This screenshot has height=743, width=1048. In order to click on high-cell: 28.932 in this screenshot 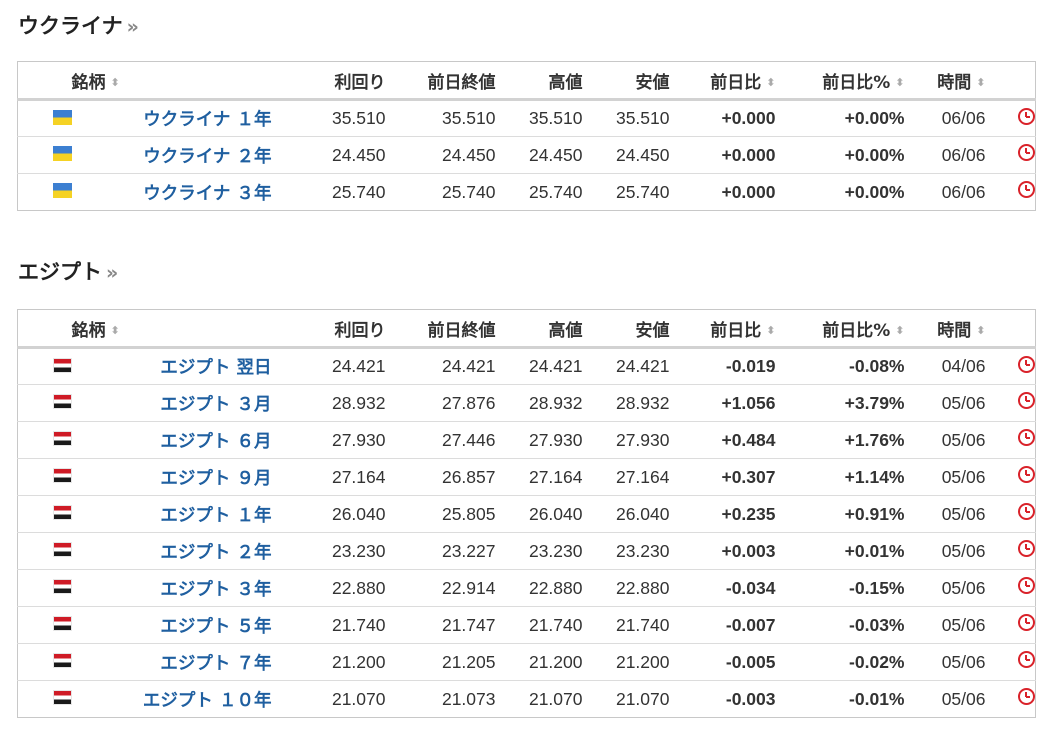, I will do `click(555, 402)`.